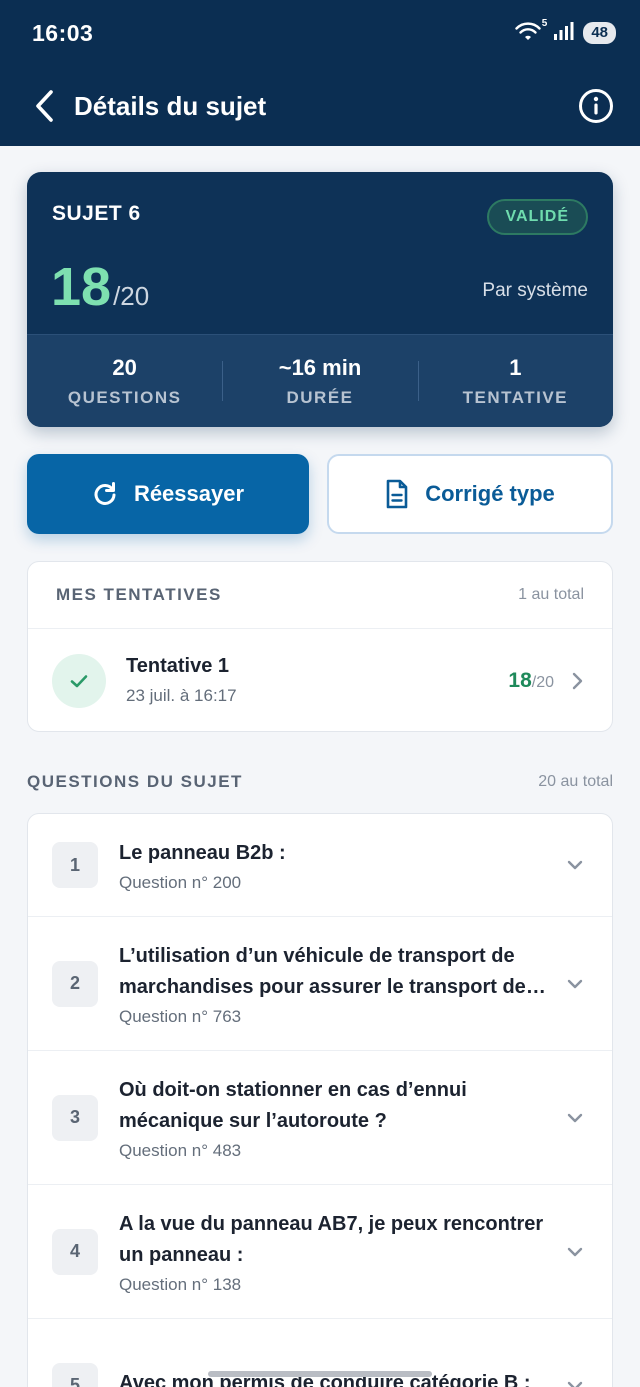 This screenshot has height=1387, width=640. I want to click on chevron-right-icon, so click(577, 680).